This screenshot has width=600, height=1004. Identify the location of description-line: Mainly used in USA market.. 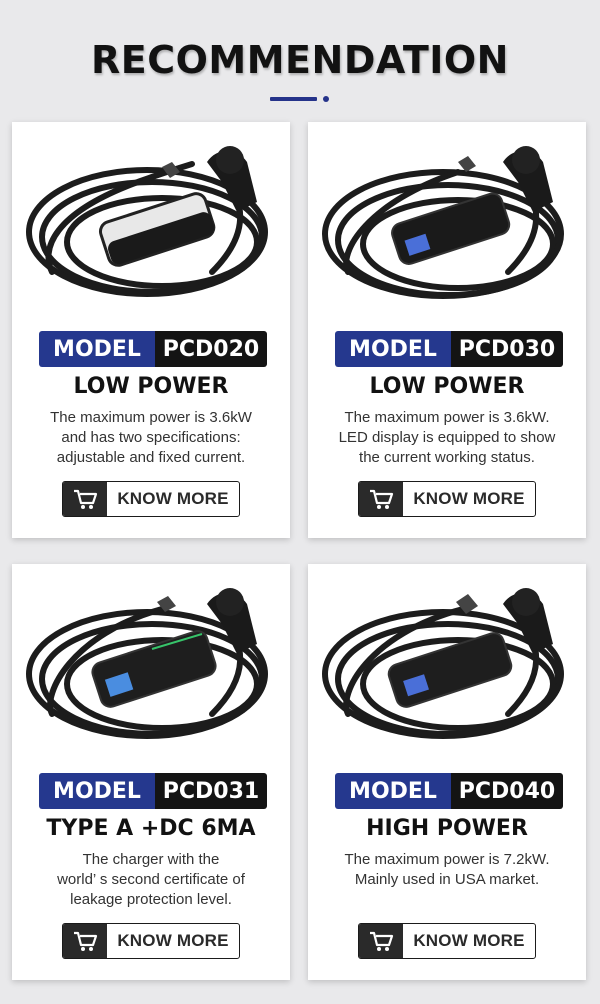
(447, 879).